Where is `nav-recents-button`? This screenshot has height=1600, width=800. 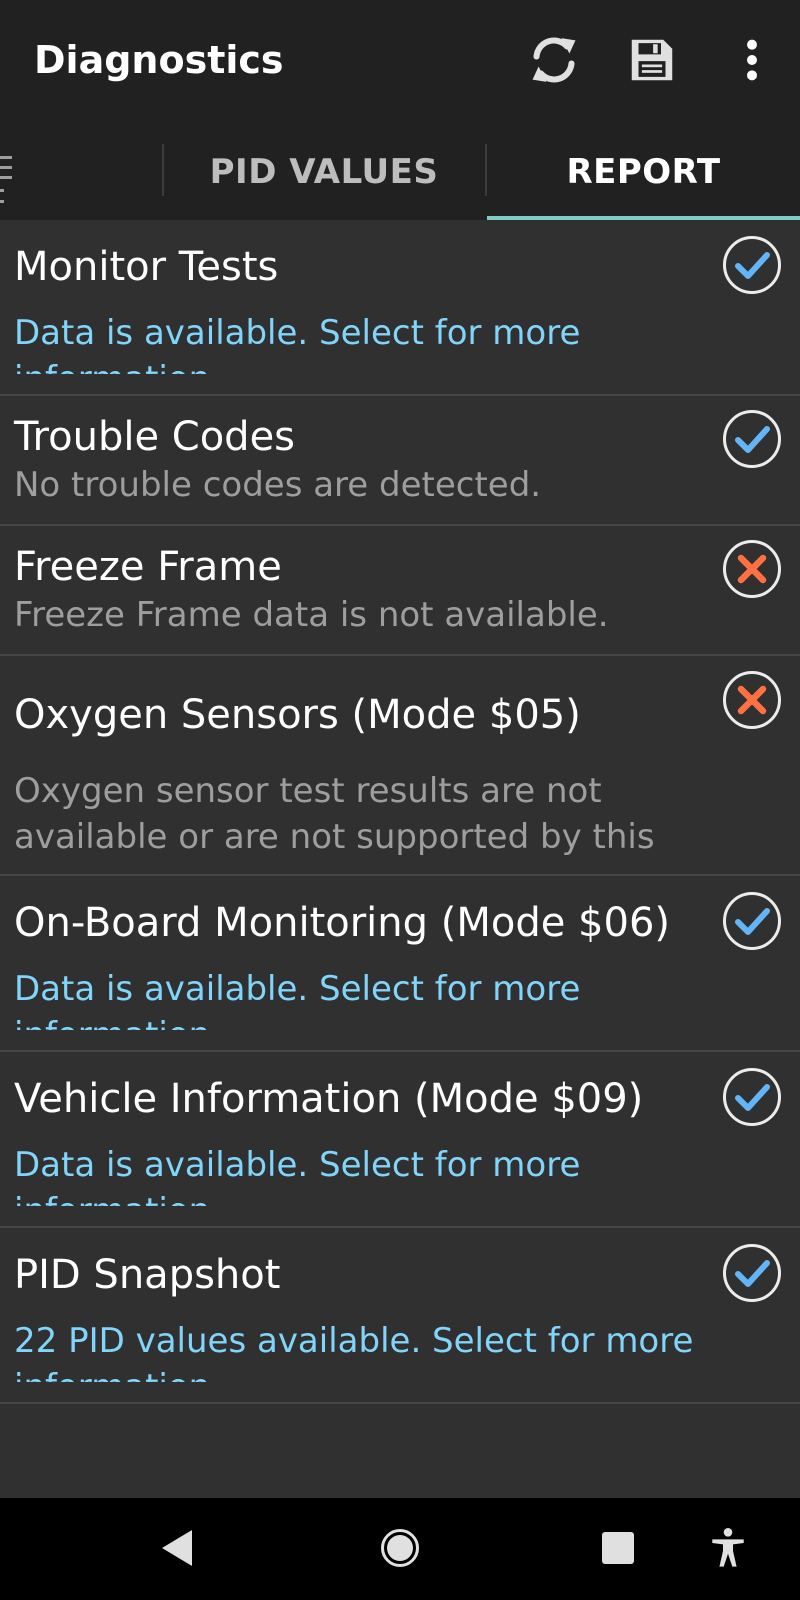
nav-recents-button is located at coordinates (618, 1548).